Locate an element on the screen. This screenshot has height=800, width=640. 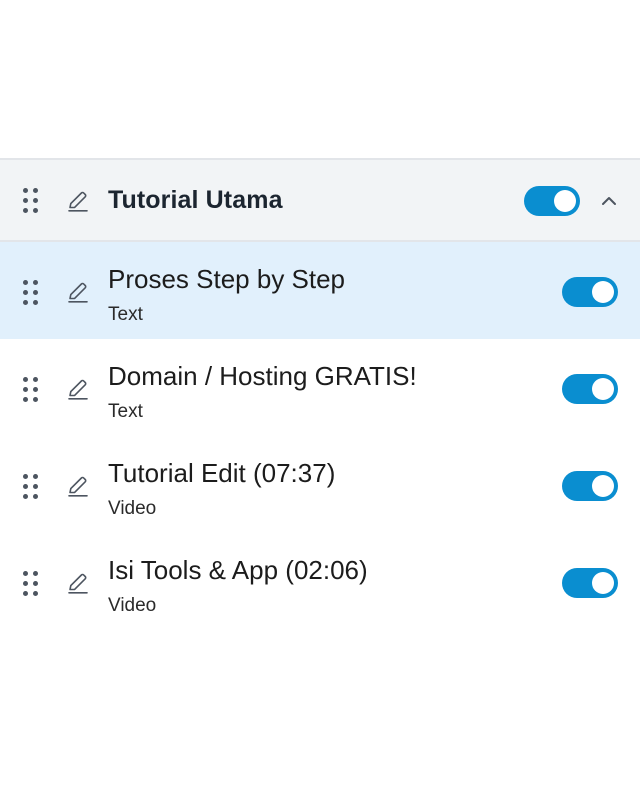
section-toggle is located at coordinates (552, 201).